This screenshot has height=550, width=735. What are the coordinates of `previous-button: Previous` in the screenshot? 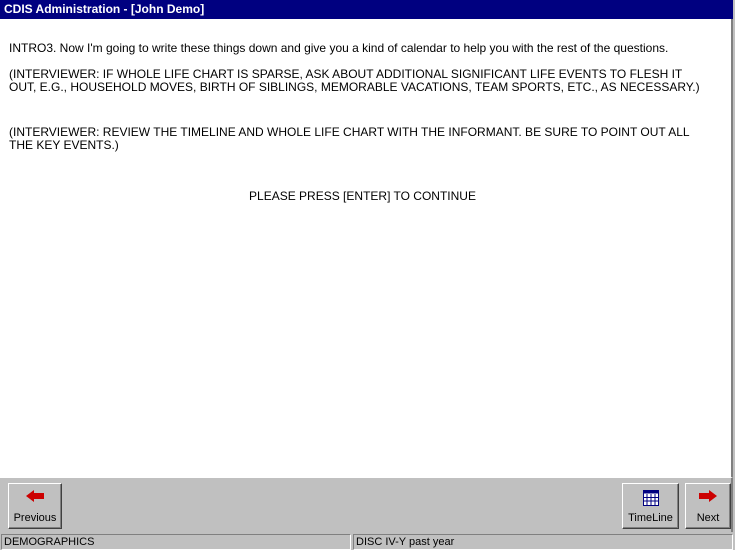 It's located at (35, 506).